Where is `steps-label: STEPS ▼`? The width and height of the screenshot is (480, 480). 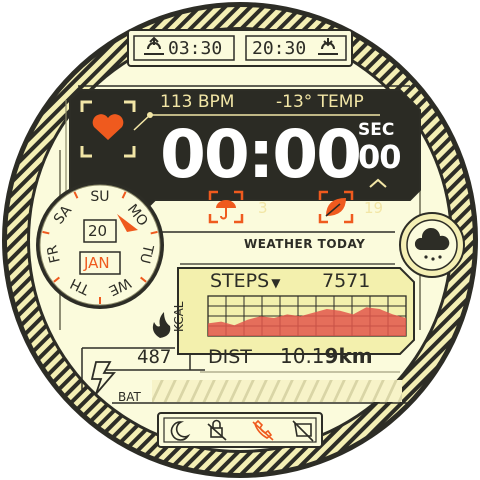 steps-label: STEPS ▼ is located at coordinates (245, 281).